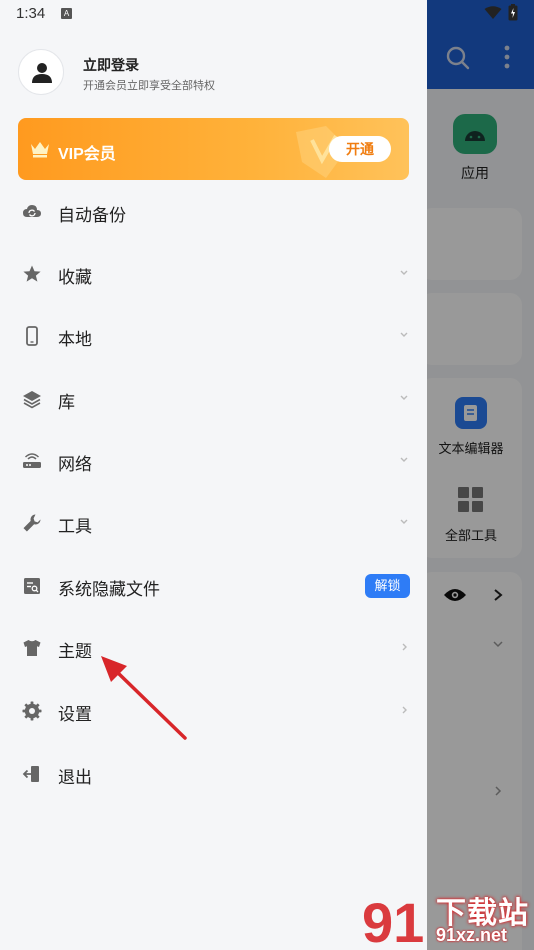 This screenshot has height=950, width=534. Describe the element at coordinates (213, 648) in the screenshot. I see `menu-item-theme: 主题` at that location.